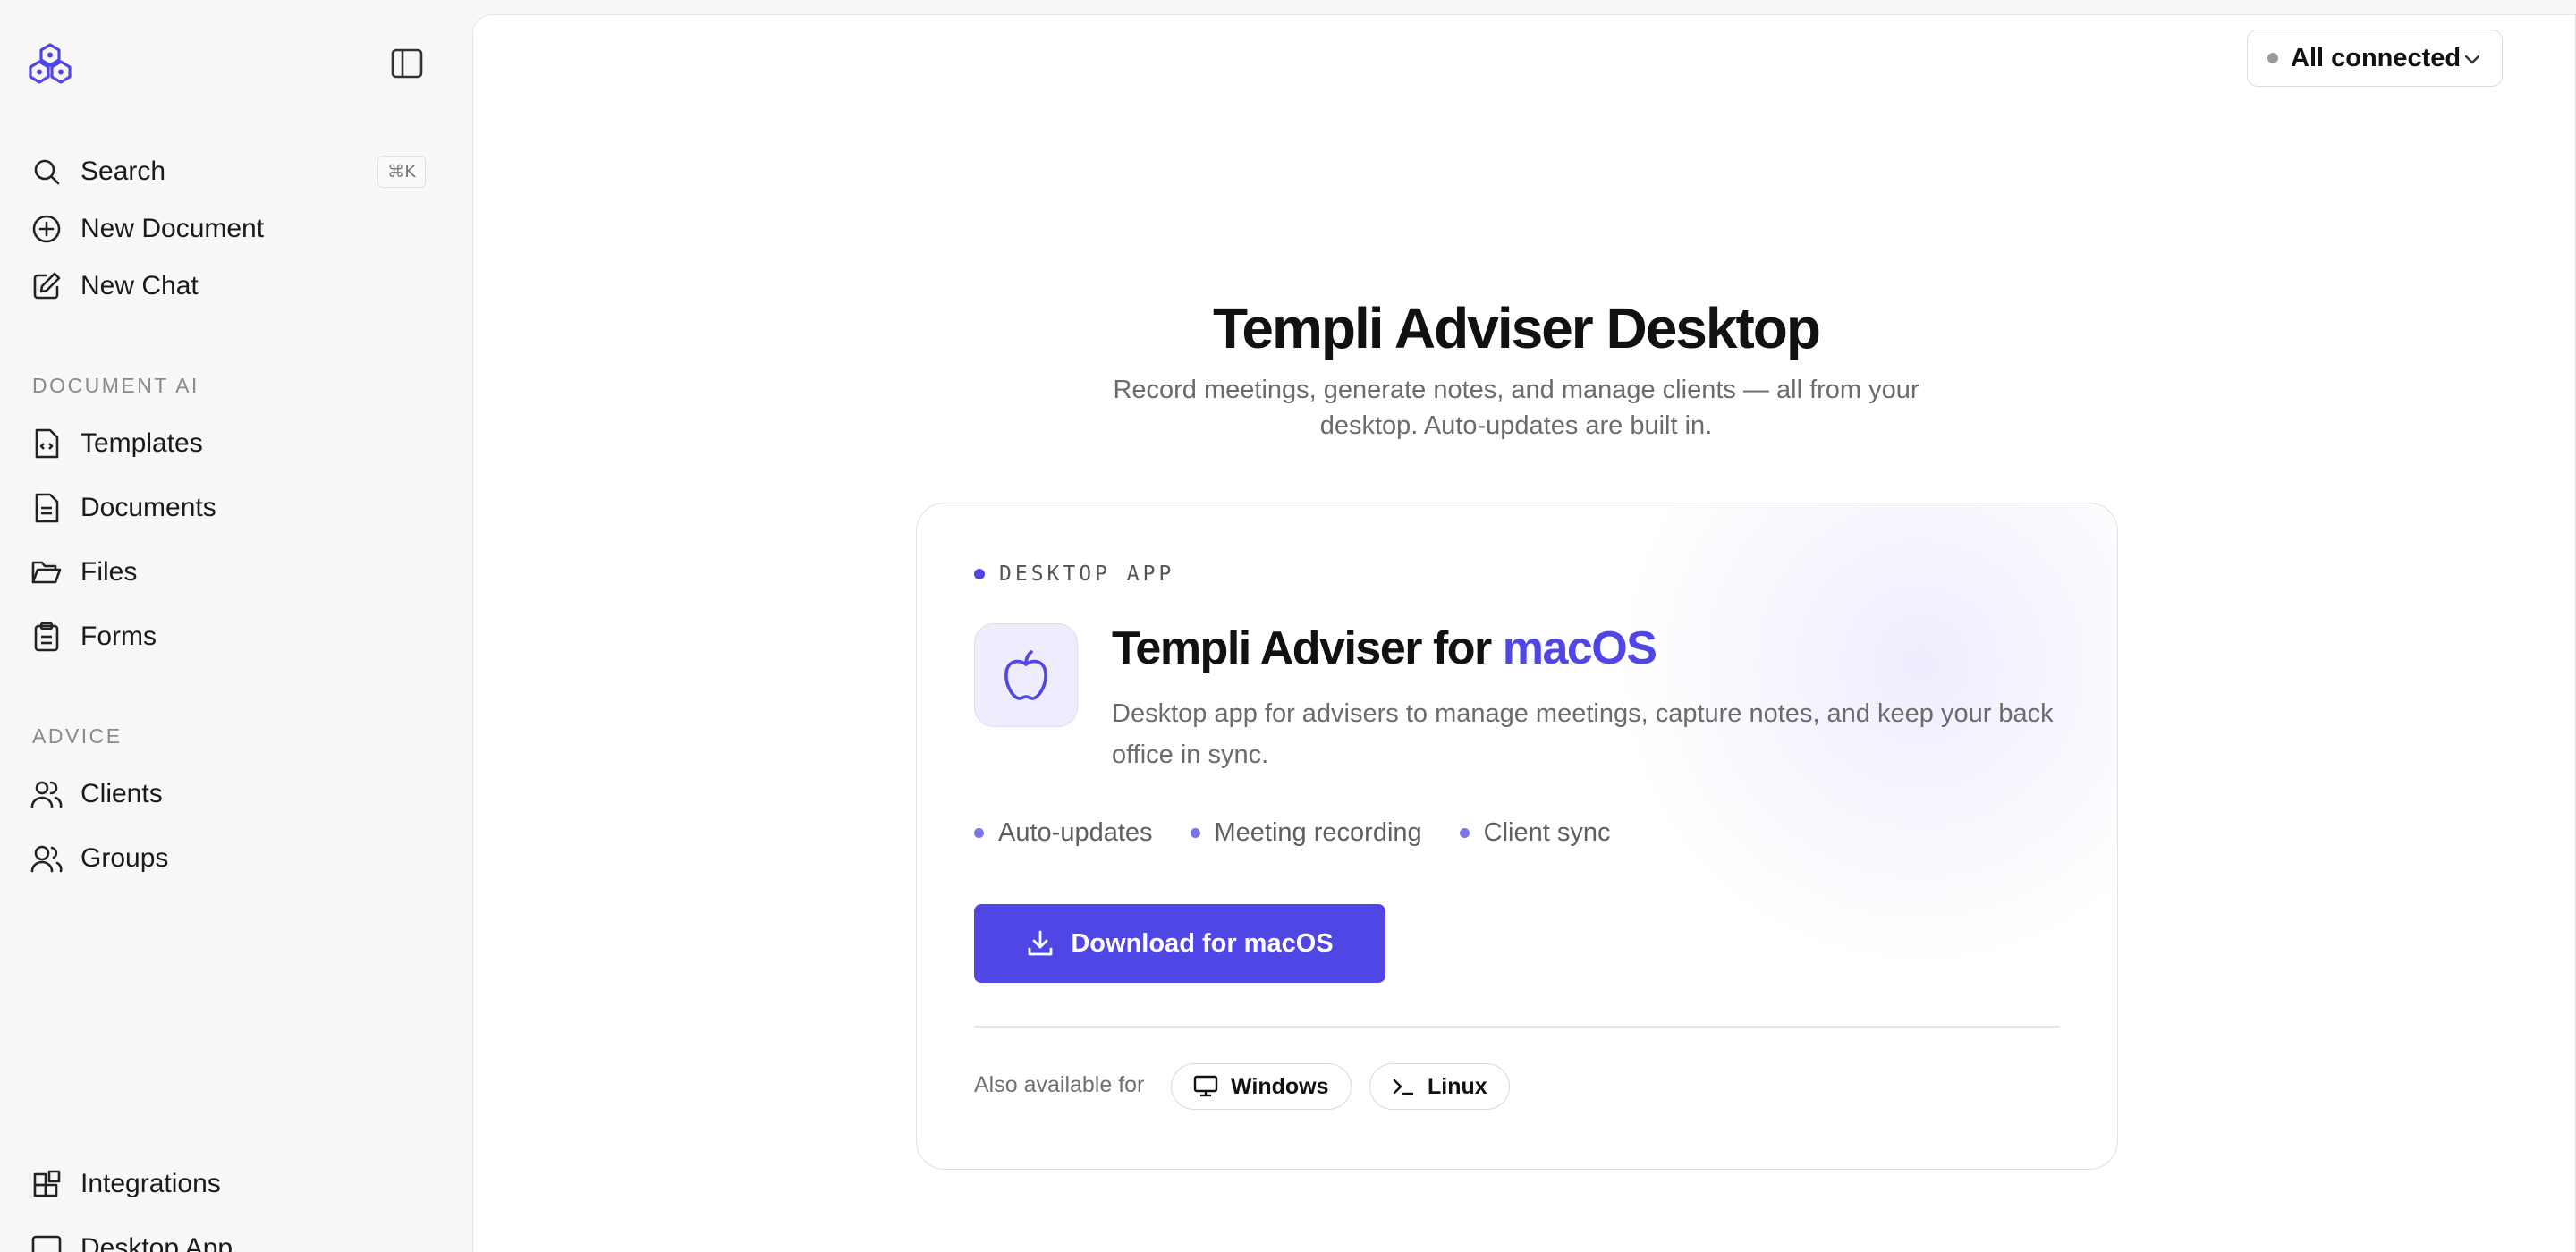 The width and height of the screenshot is (2576, 1252). I want to click on card-divider, so click(1517, 1027).